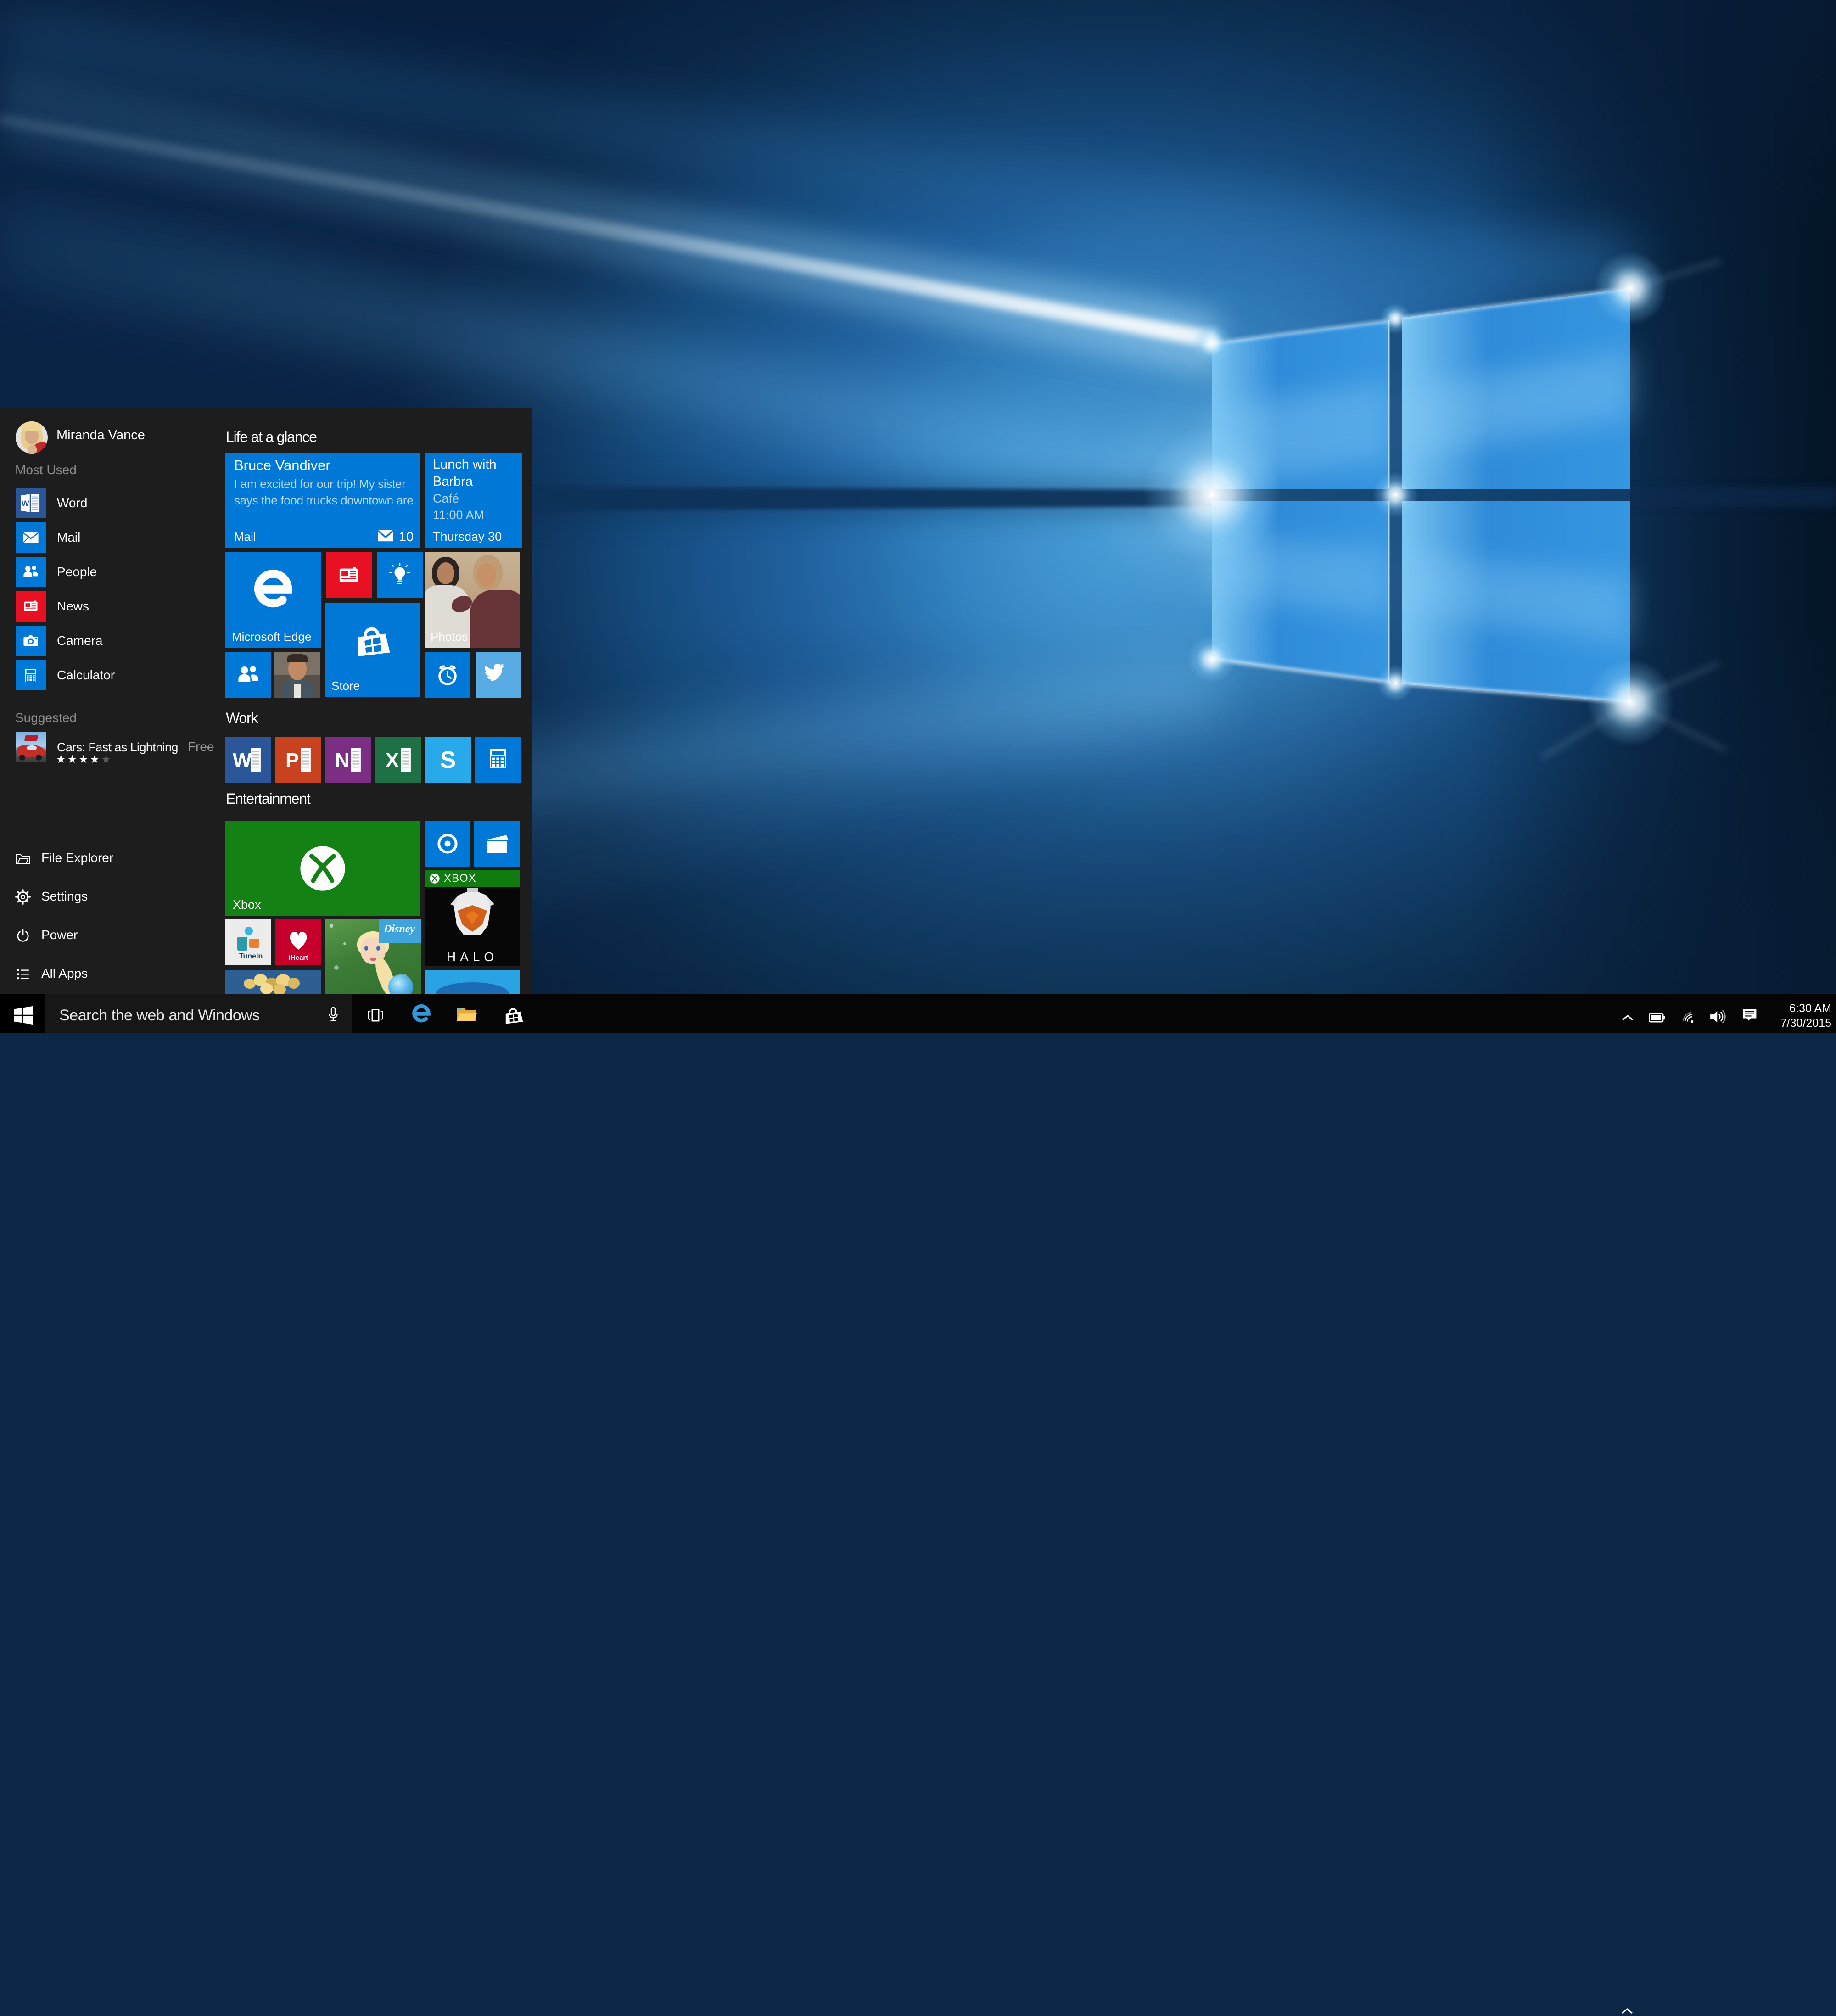  I want to click on svg-text: iHeart, so click(298, 958).